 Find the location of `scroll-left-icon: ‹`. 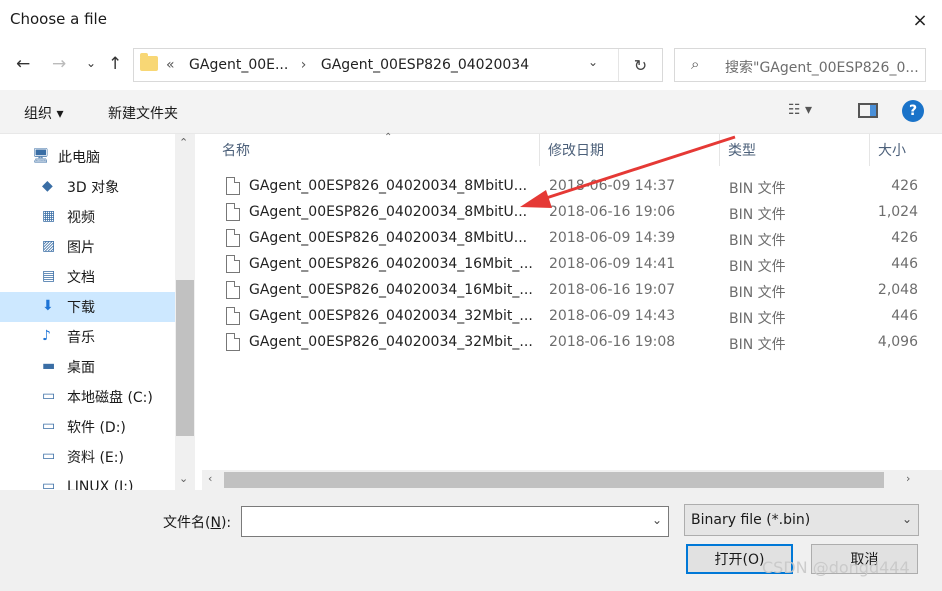

scroll-left-icon: ‹ is located at coordinates (210, 478).